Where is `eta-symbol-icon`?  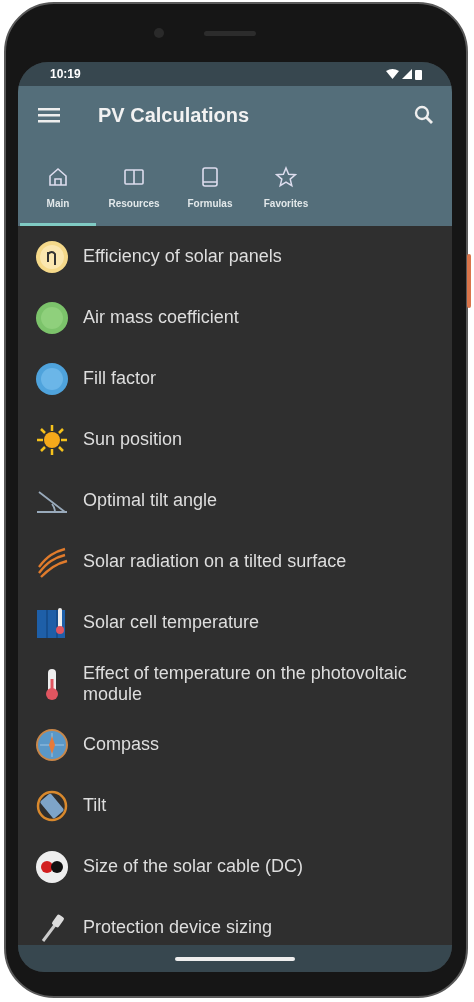
eta-symbol-icon is located at coordinates (52, 256).